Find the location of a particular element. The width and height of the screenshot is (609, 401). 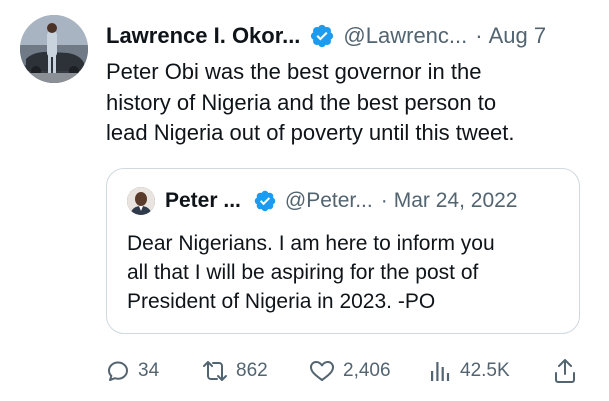

tweet-header: Lawrence I. Okor... @Lawrenc... · Aug 7 is located at coordinates (326, 36).